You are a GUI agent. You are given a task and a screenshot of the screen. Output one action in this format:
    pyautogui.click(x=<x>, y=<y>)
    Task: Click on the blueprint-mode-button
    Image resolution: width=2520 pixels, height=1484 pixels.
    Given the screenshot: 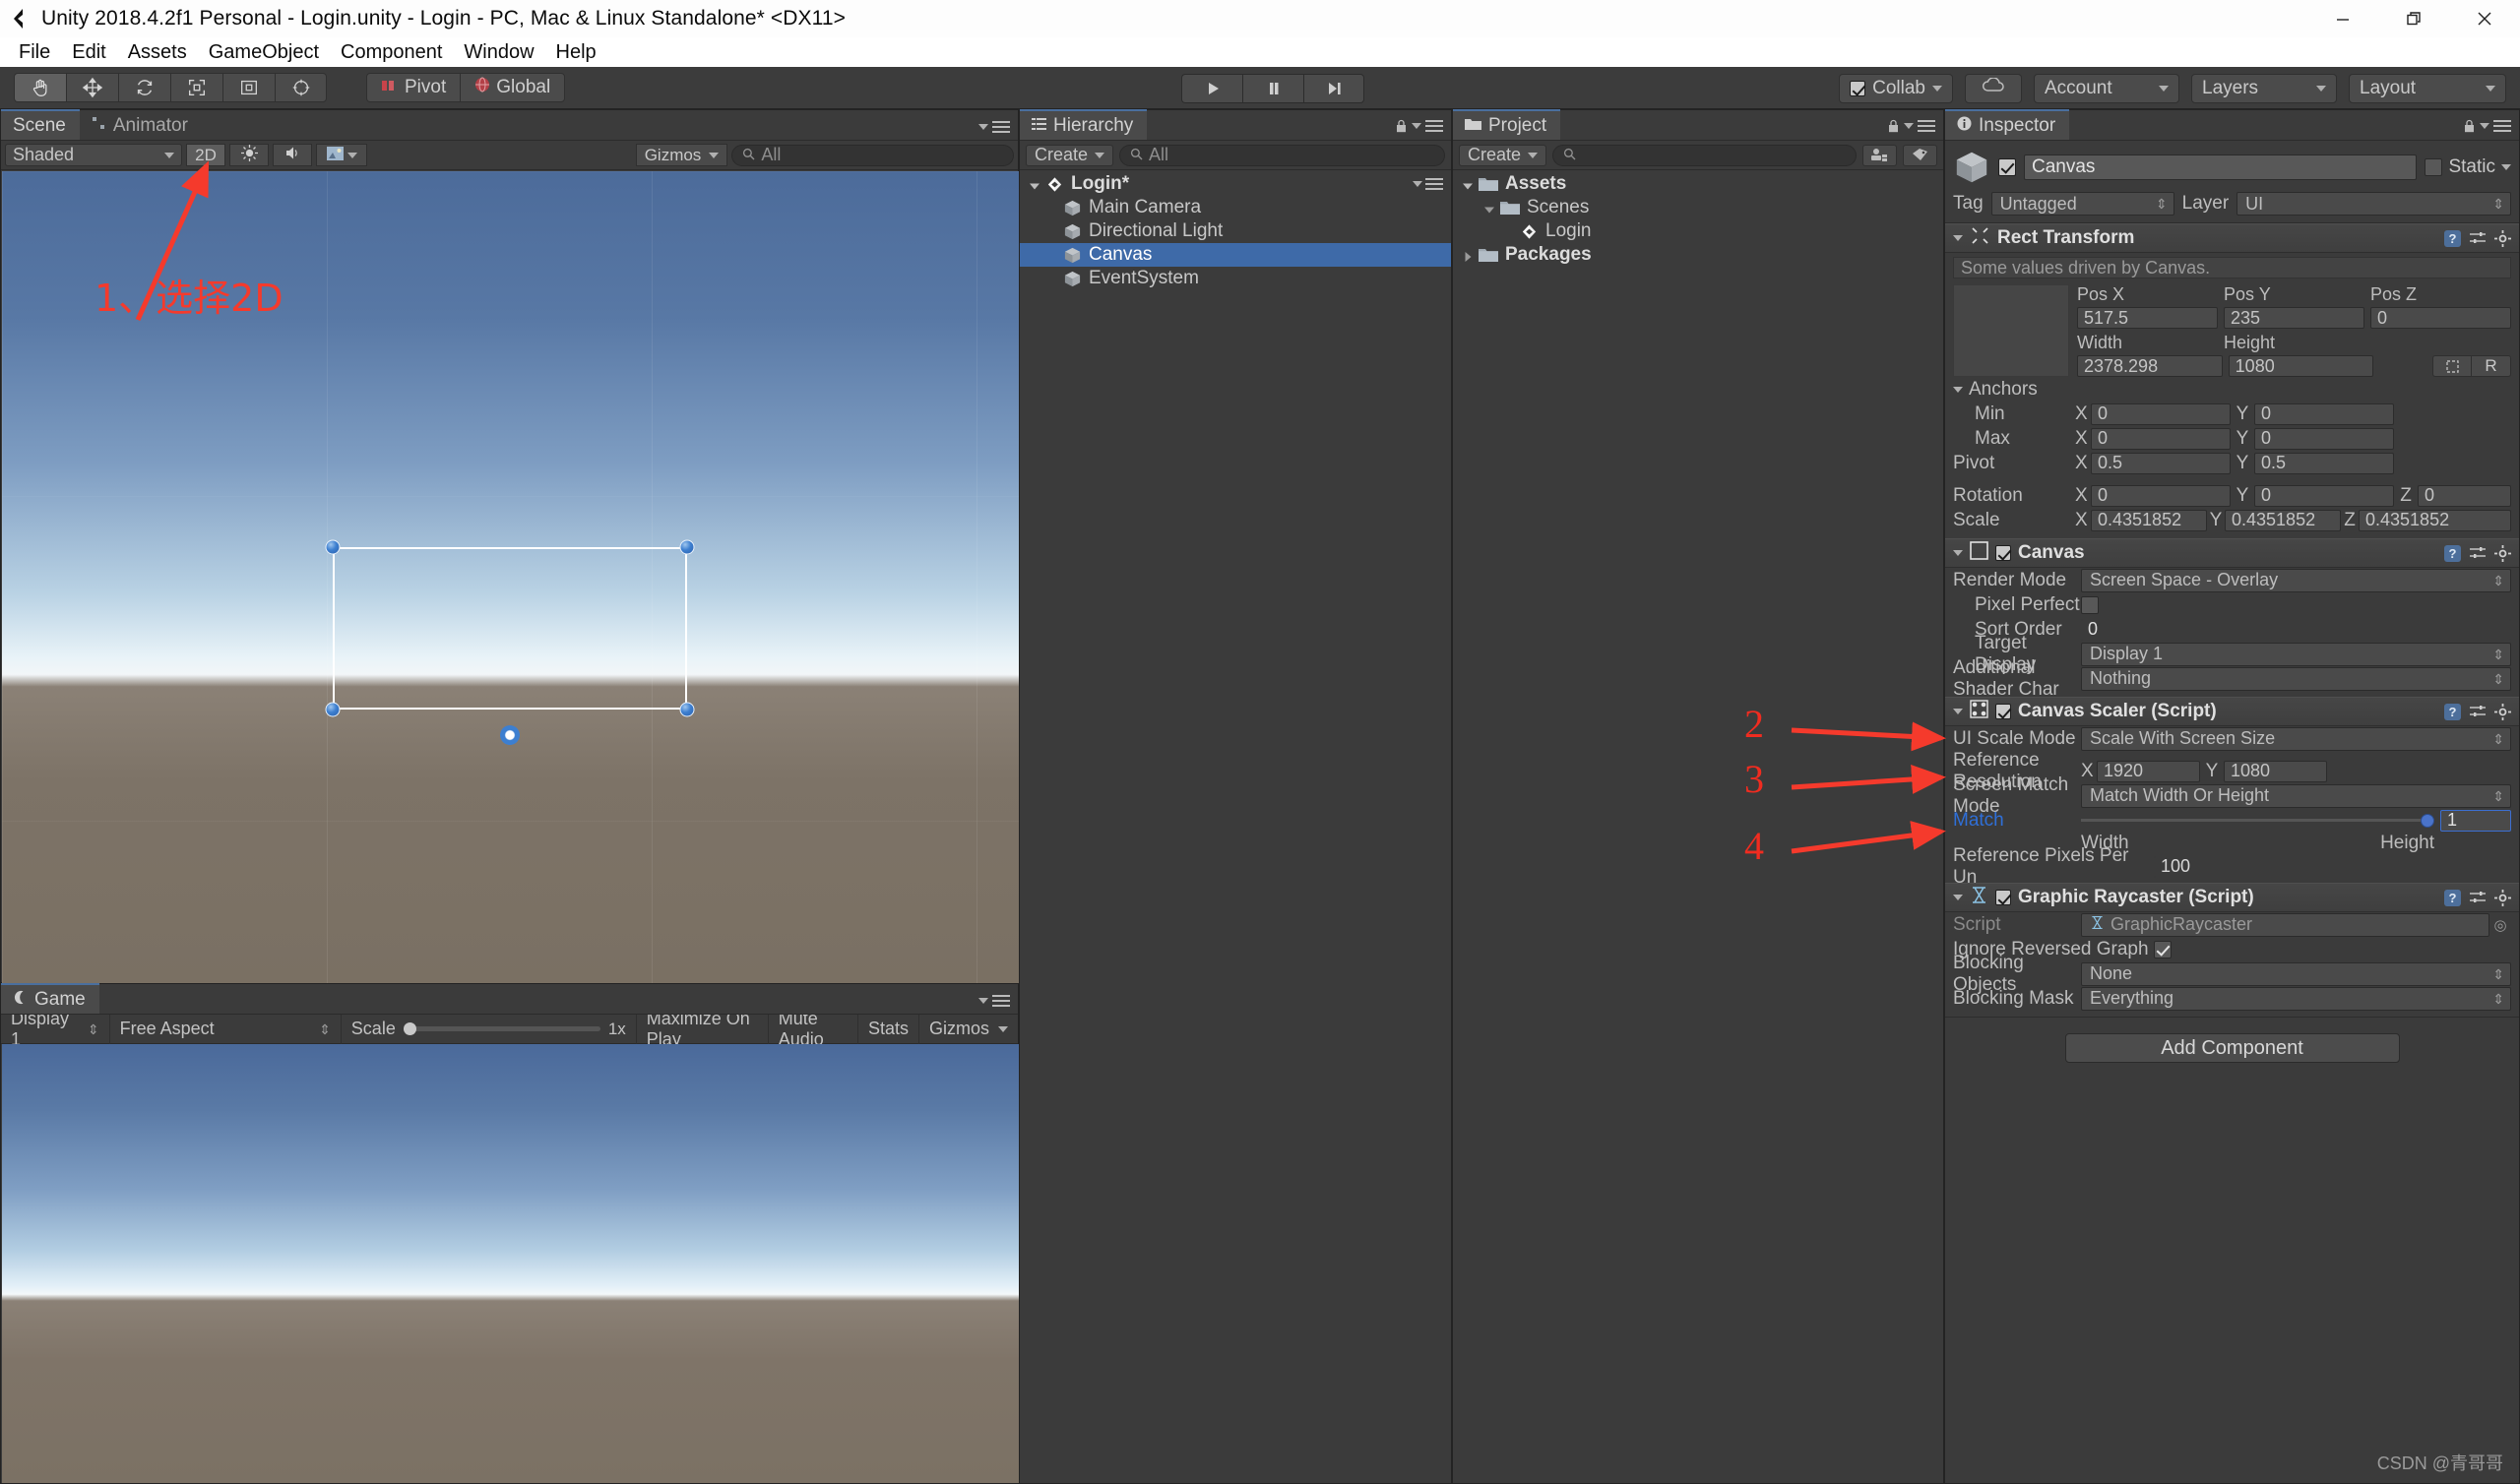 What is the action you would take?
    pyautogui.click(x=2452, y=366)
    